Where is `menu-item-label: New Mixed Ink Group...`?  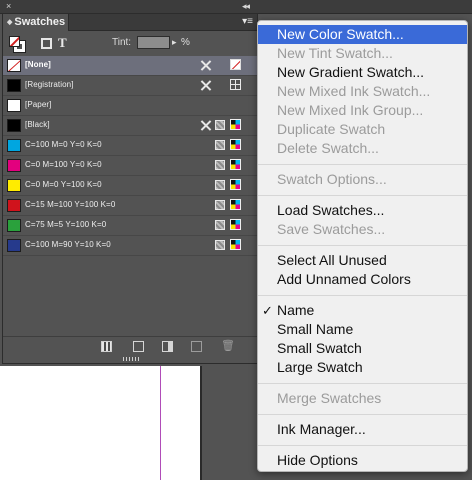
menu-item-label: New Mixed Ink Group... is located at coordinates (350, 110).